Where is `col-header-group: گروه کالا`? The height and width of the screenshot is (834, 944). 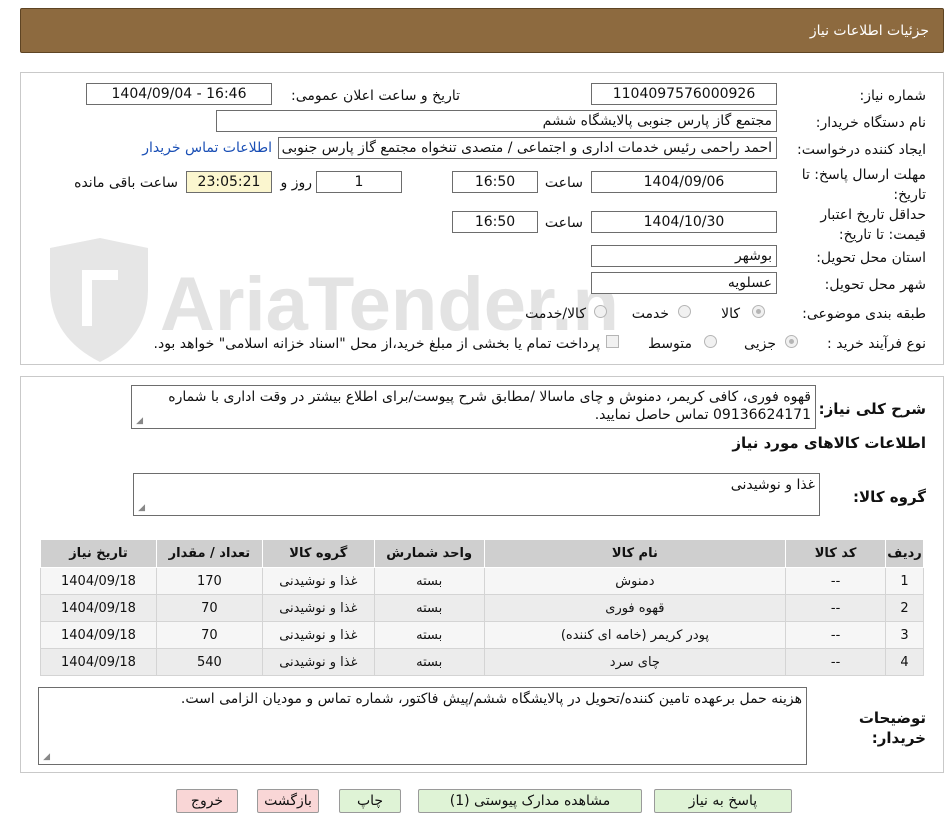 col-header-group: گروه کالا is located at coordinates (318, 553).